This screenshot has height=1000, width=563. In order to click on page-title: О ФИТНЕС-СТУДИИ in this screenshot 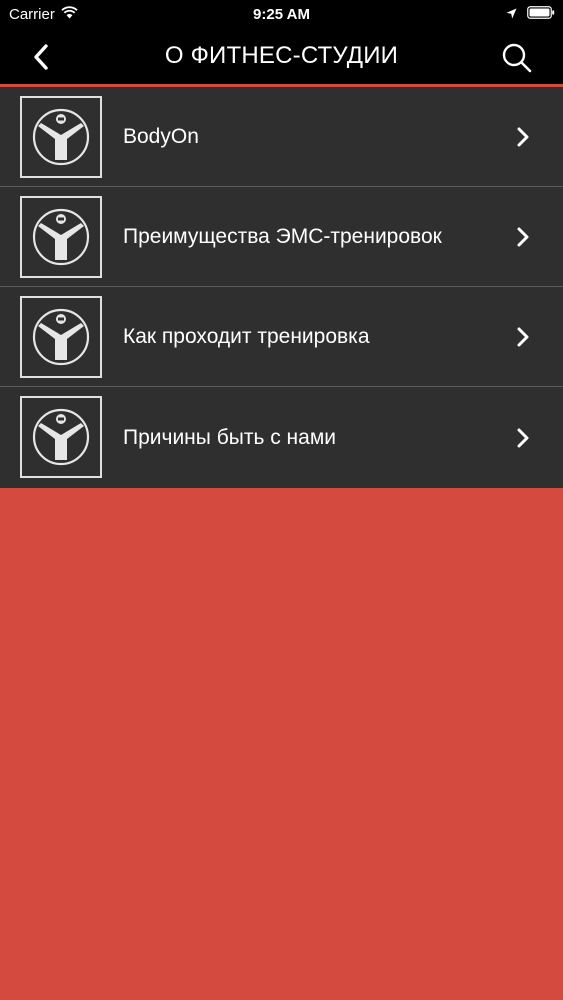, I will do `click(281, 55)`.